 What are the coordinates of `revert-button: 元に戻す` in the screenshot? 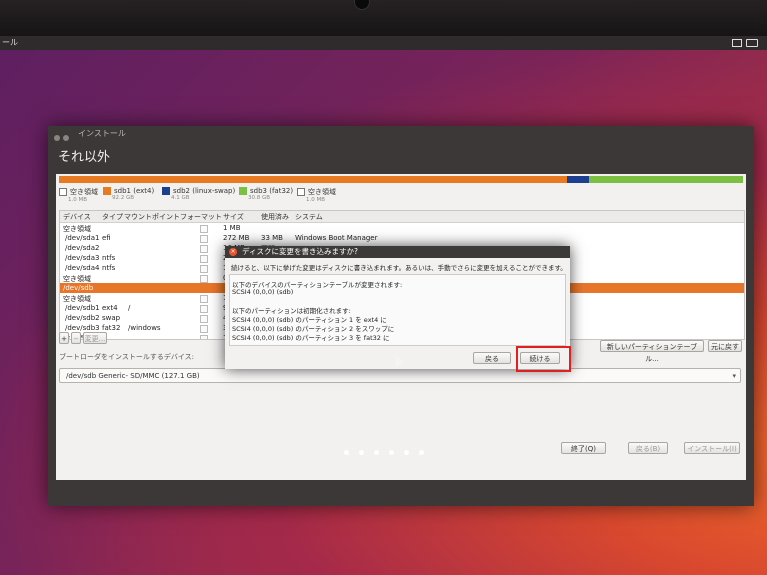 It's located at (725, 346).